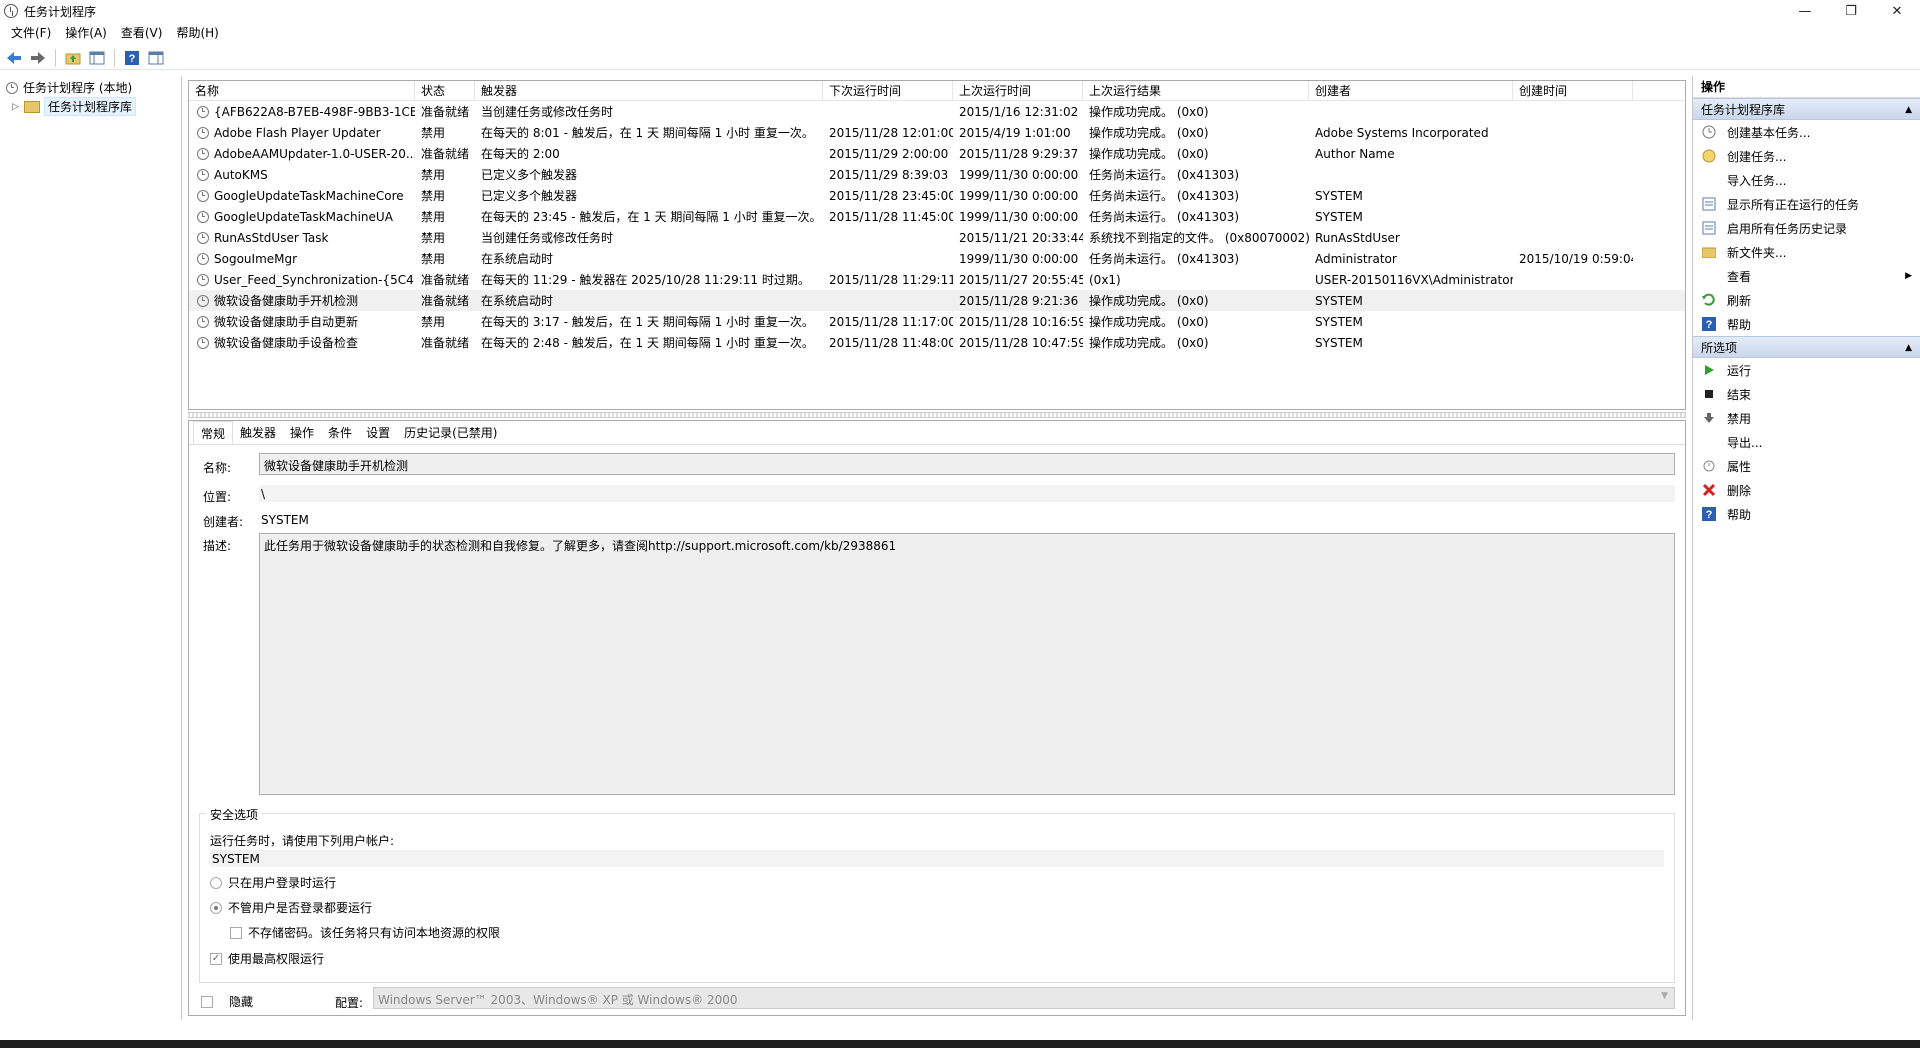 The width and height of the screenshot is (1920, 1048). What do you see at coordinates (90, 106) in the screenshot?
I see `tree-task-library: ▷ 任务计划程序库` at bounding box center [90, 106].